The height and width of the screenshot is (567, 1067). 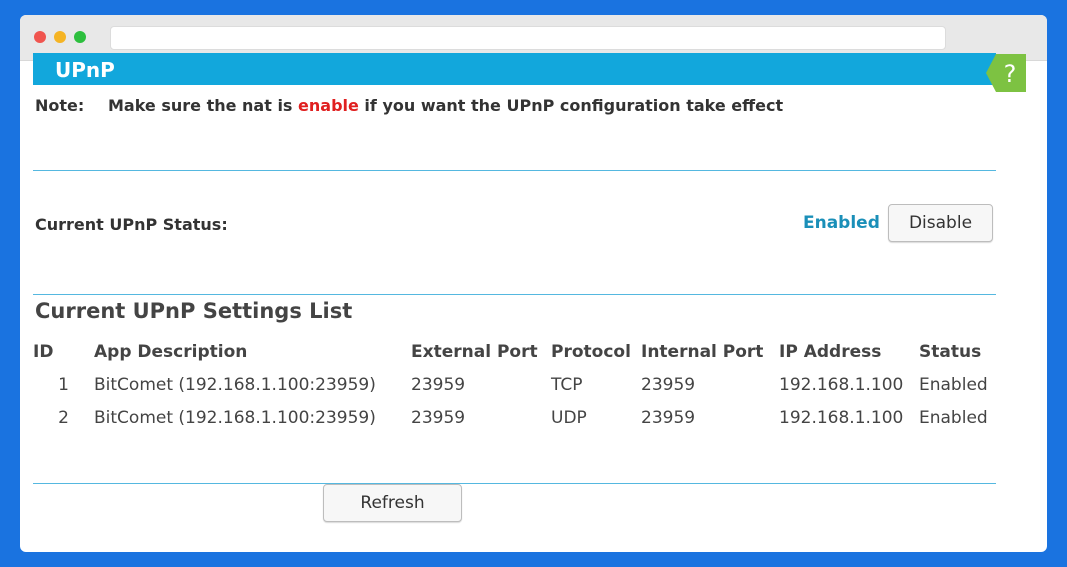 I want to click on upnp-status-value: Enabled, so click(x=841, y=223).